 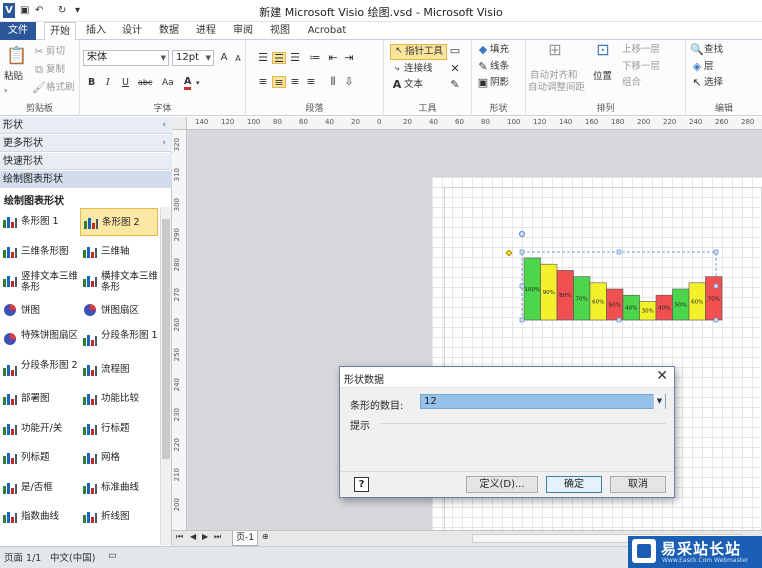 I want to click on font-name-combo: 宋体 ▼, so click(x=126, y=58).